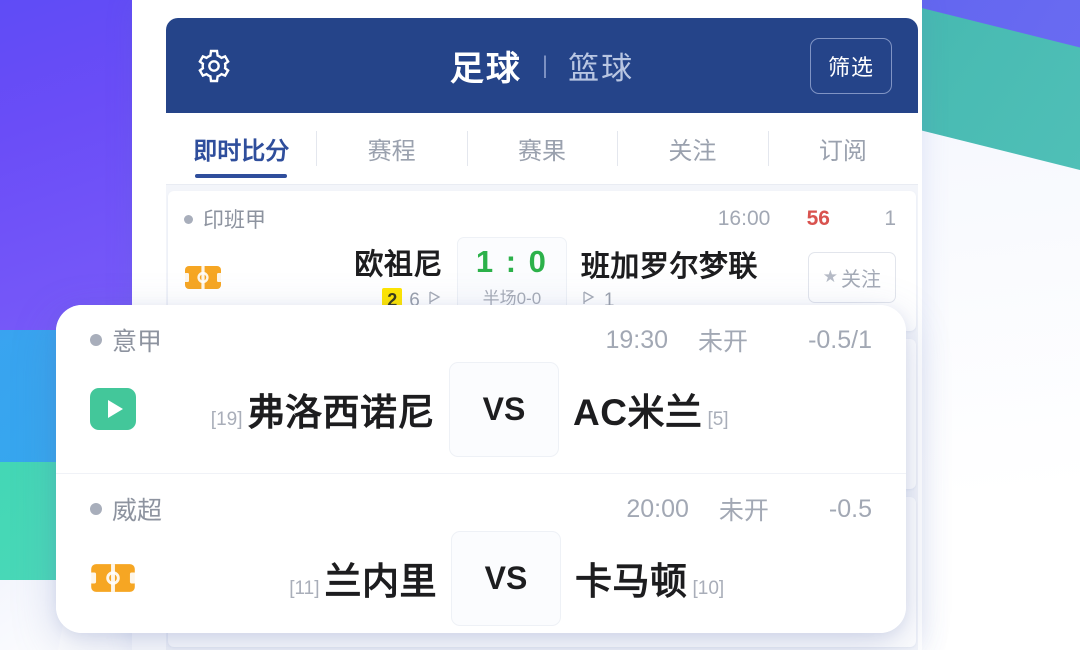 This screenshot has height=650, width=1080. I want to click on football-pitch-icon, so click(203, 277).